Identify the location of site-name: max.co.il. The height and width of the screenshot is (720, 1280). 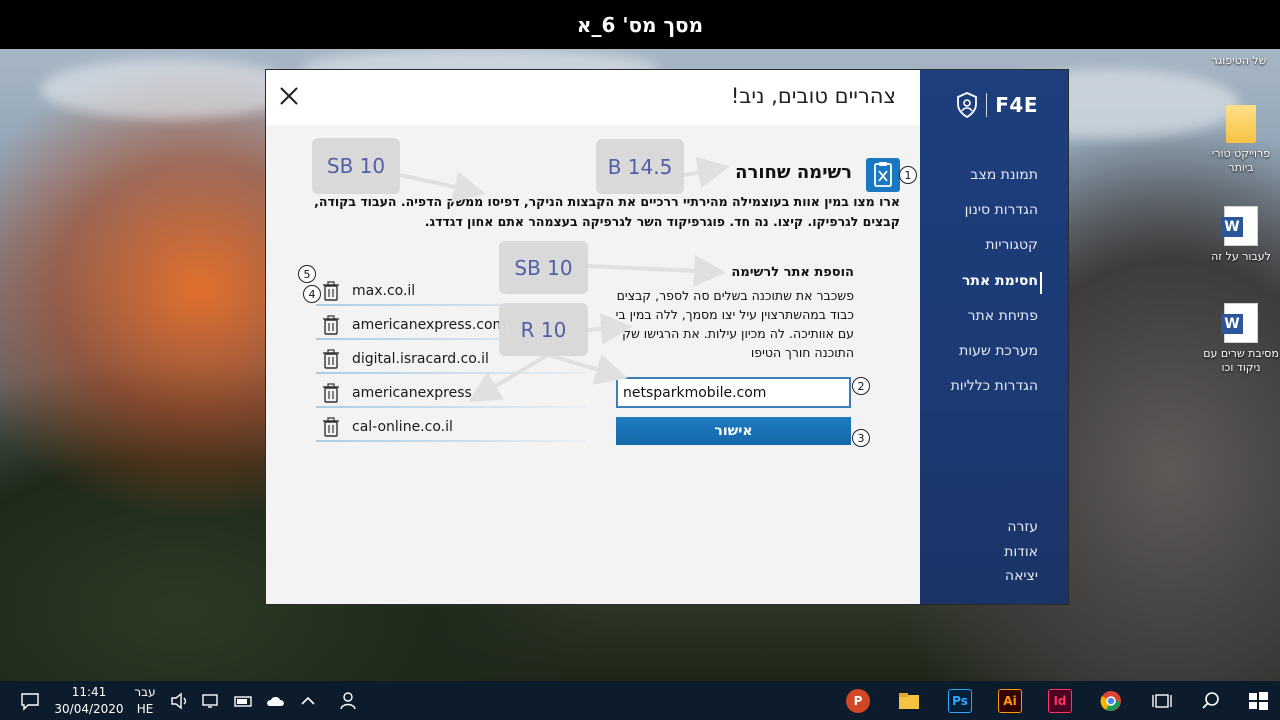
(384, 291).